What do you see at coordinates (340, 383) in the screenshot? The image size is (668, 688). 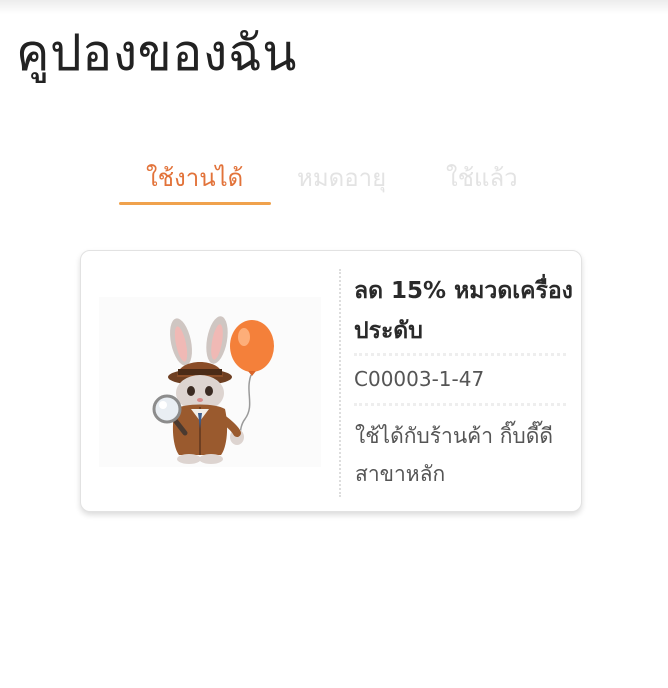 I see `card-divider` at bounding box center [340, 383].